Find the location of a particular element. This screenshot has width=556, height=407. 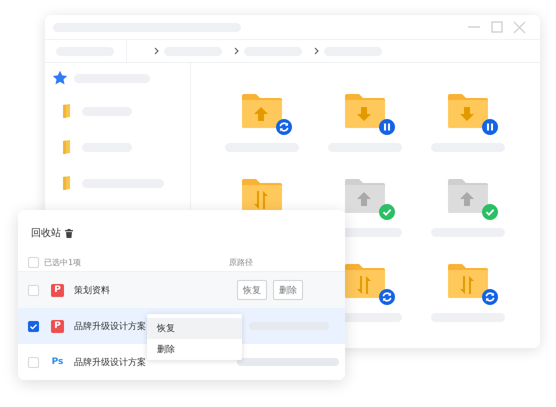

selection-count: 已选中1项 is located at coordinates (63, 262).